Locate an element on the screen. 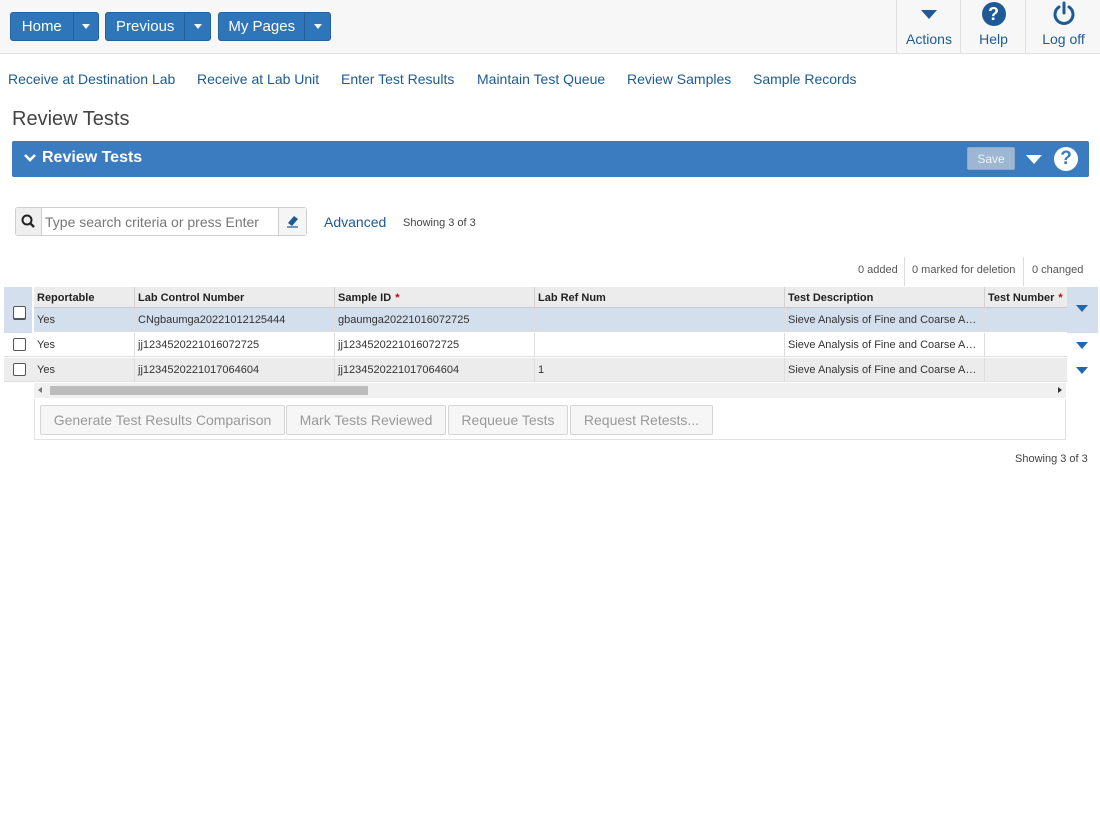 The width and height of the screenshot is (1100, 826). col-reportable: Reportable is located at coordinates (84, 297).